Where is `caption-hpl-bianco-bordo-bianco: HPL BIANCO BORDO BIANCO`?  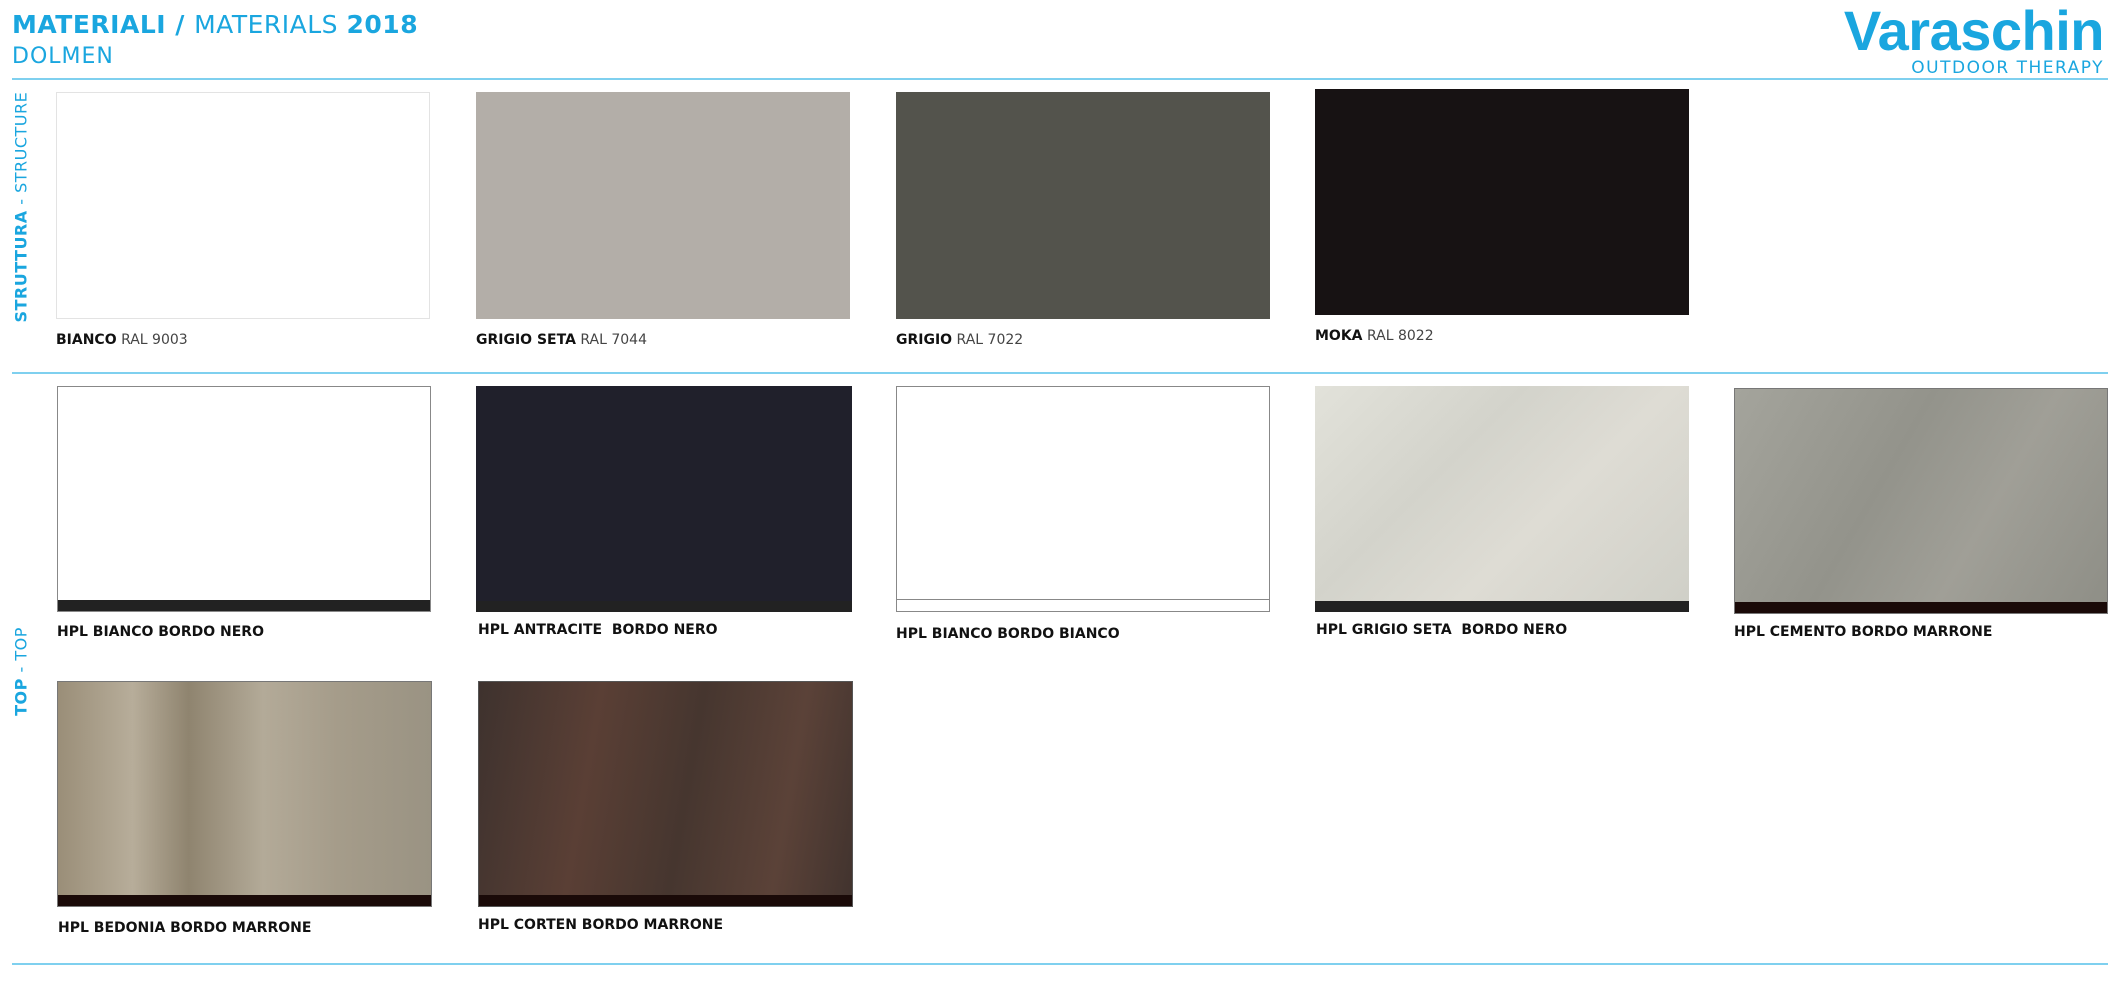
caption-hpl-bianco-bordo-bianco: HPL BIANCO BORDO BIANCO is located at coordinates (1008, 634).